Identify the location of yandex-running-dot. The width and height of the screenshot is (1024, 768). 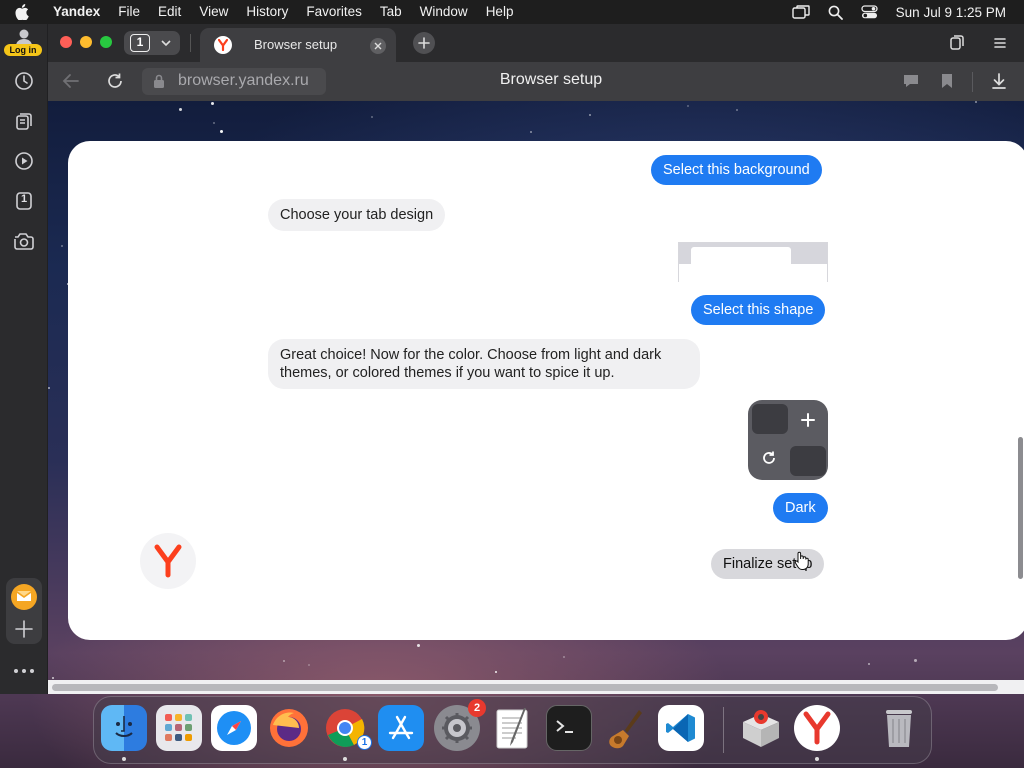
(817, 759).